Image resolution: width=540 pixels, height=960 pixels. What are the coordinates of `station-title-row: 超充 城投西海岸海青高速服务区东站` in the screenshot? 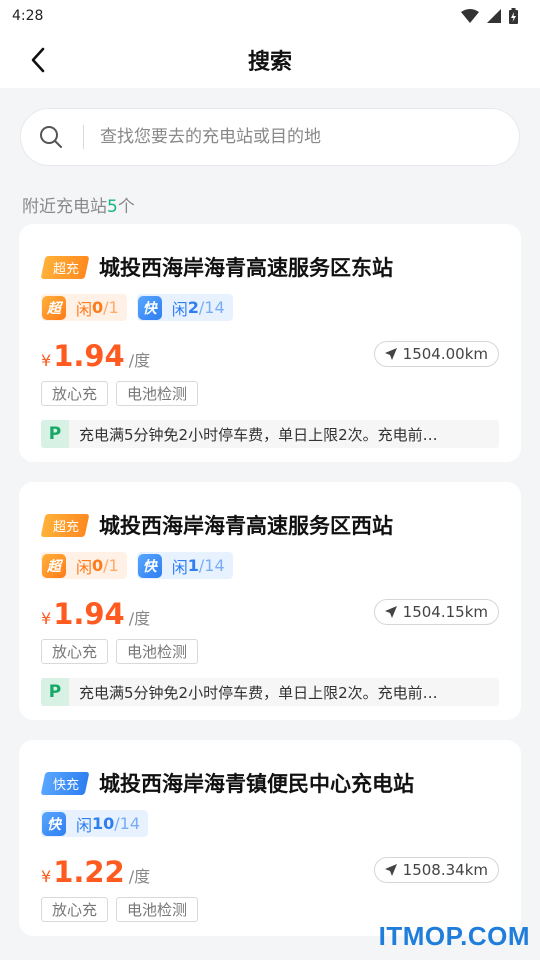 It's located at (269, 267).